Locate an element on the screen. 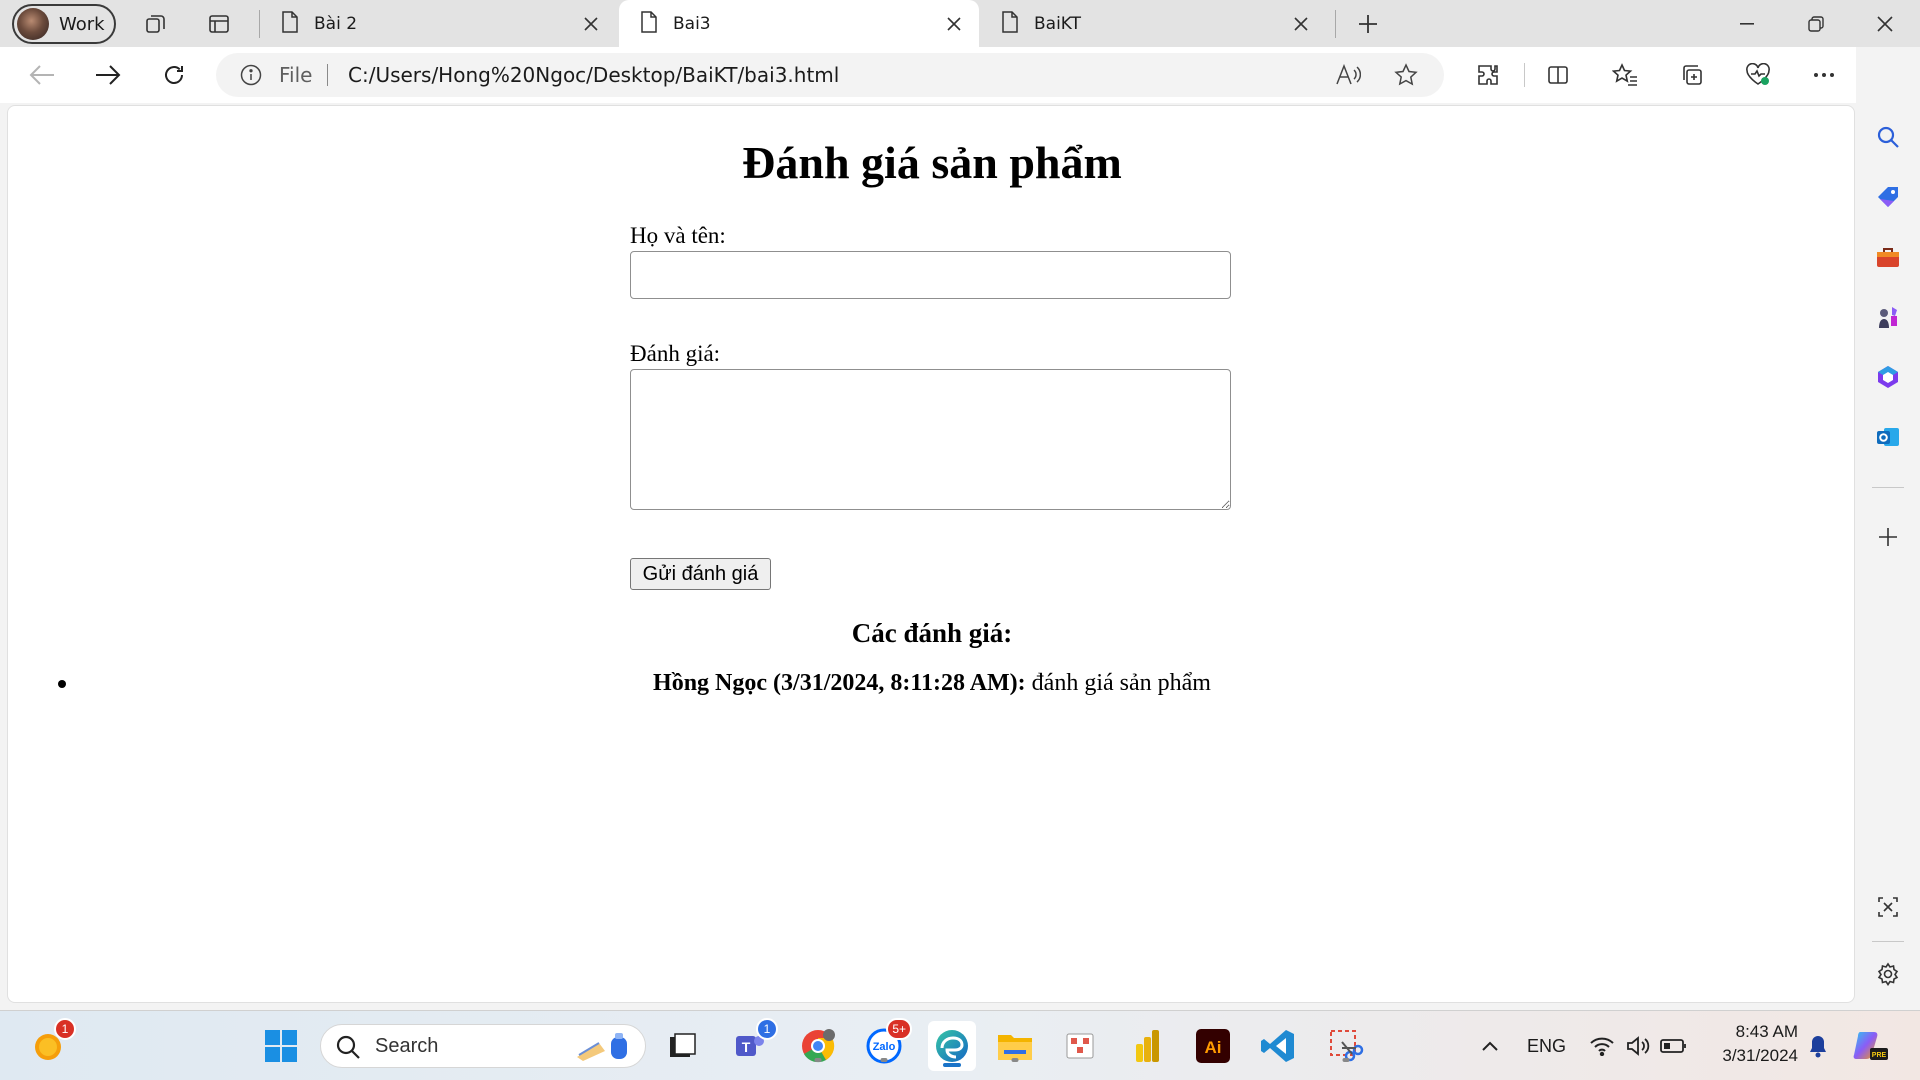 The height and width of the screenshot is (1080, 1920). review-label: Đánh giá: is located at coordinates (675, 353).